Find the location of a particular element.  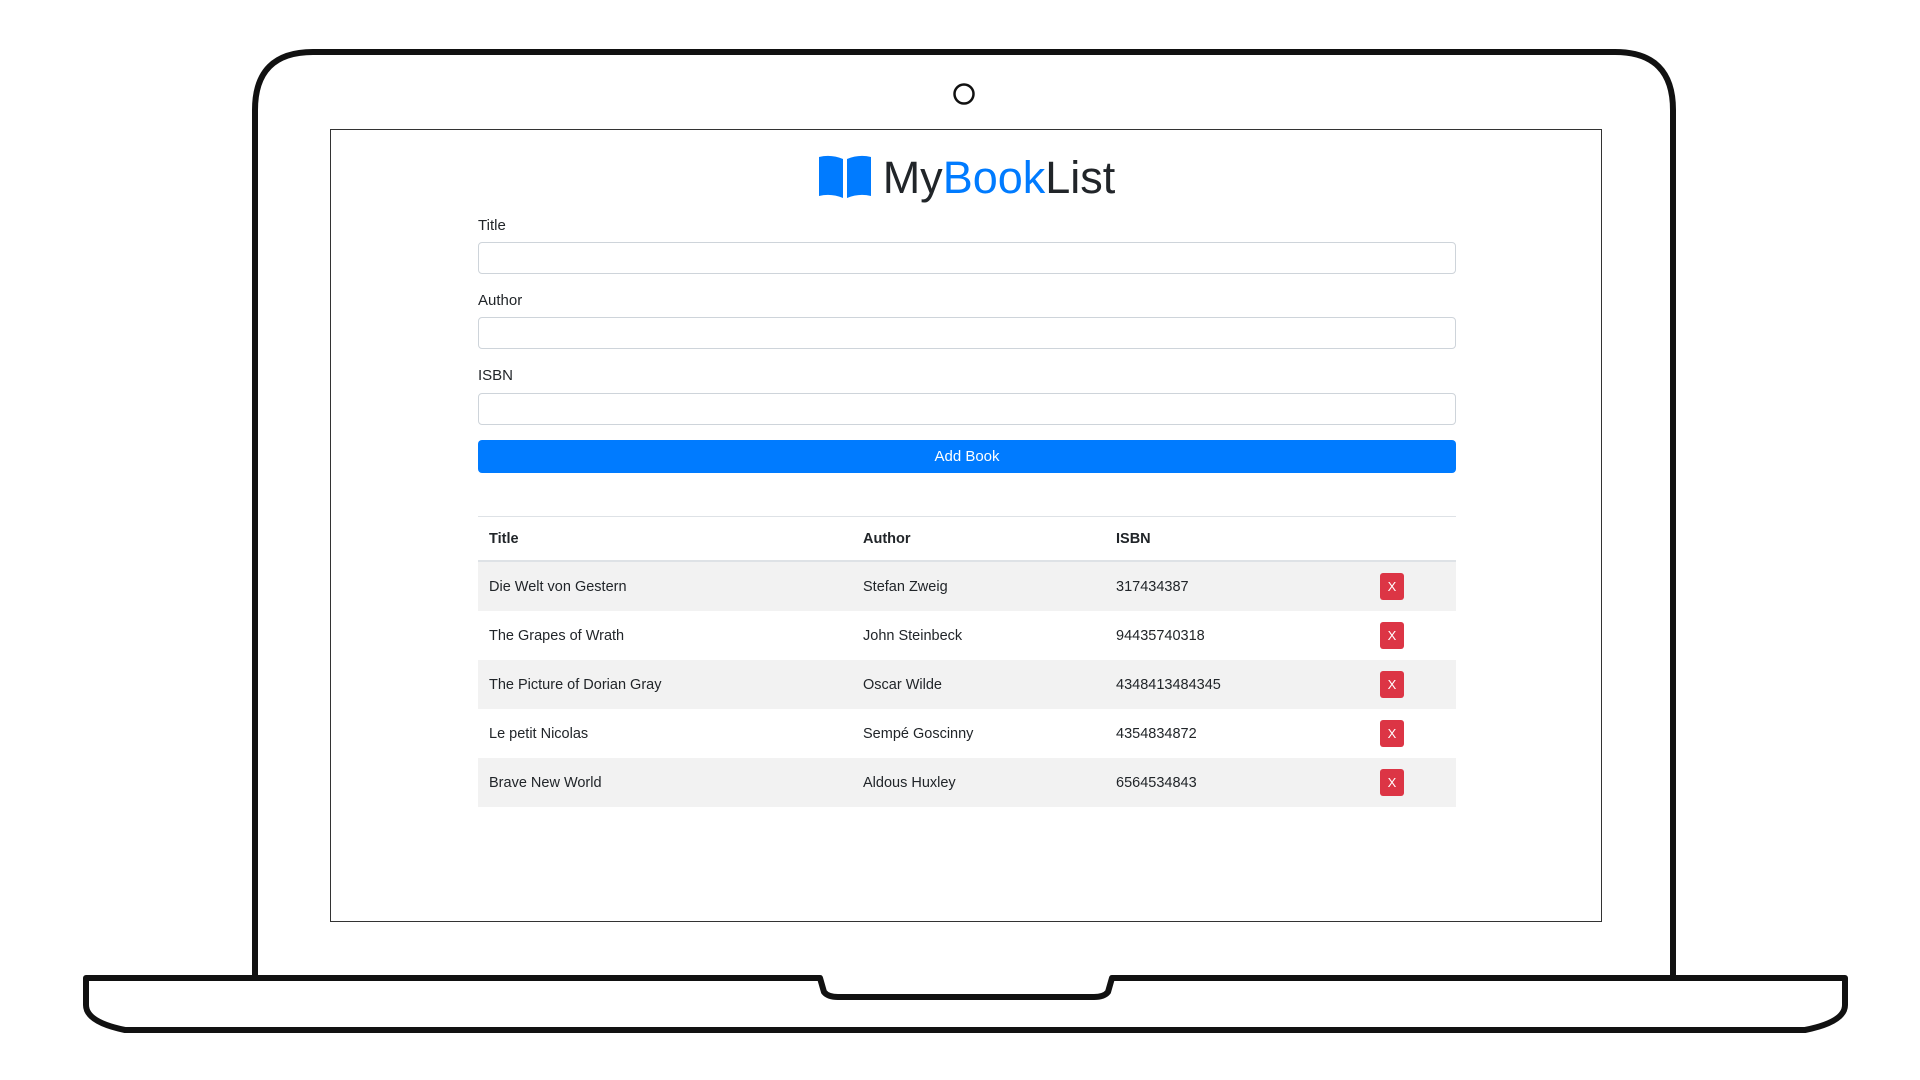

book-title-cell: The Grapes of Wrath is located at coordinates (557, 635).